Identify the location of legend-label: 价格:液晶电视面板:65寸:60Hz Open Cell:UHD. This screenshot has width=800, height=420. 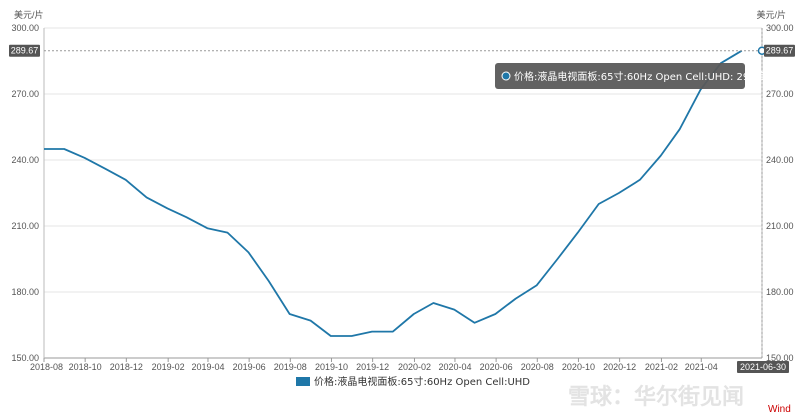
(422, 381).